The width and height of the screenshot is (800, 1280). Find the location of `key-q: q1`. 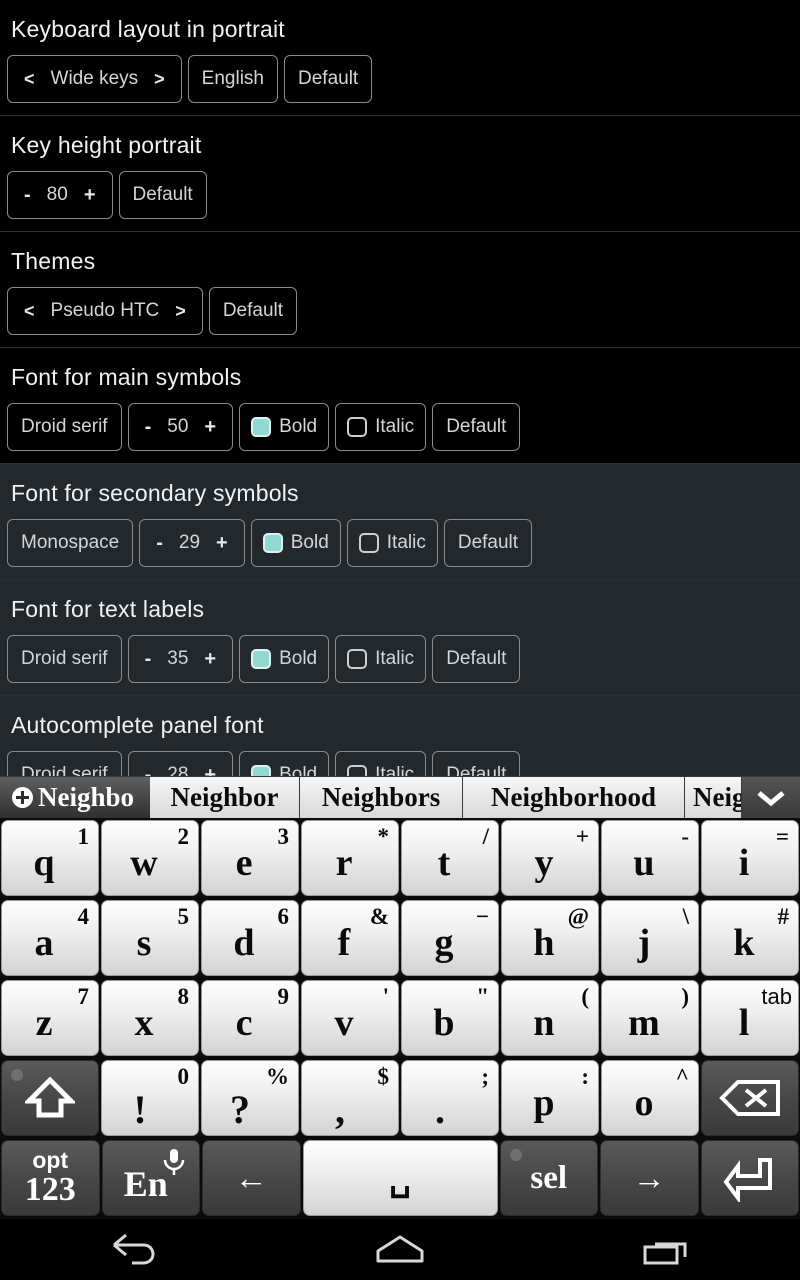

key-q: q1 is located at coordinates (50, 858).